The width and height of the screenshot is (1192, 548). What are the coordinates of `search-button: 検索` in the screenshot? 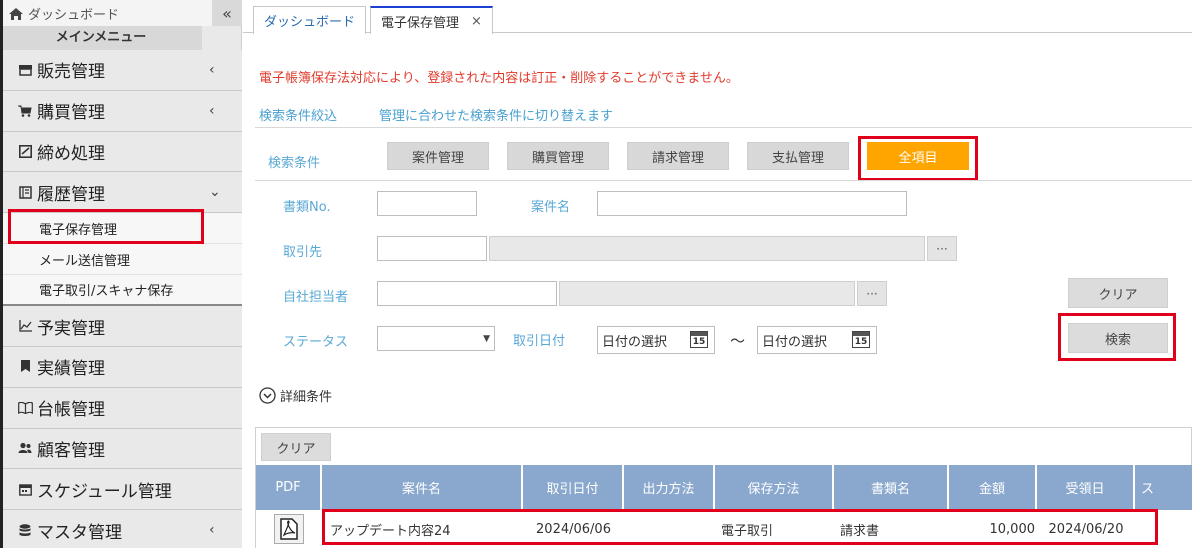 It's located at (1118, 338).